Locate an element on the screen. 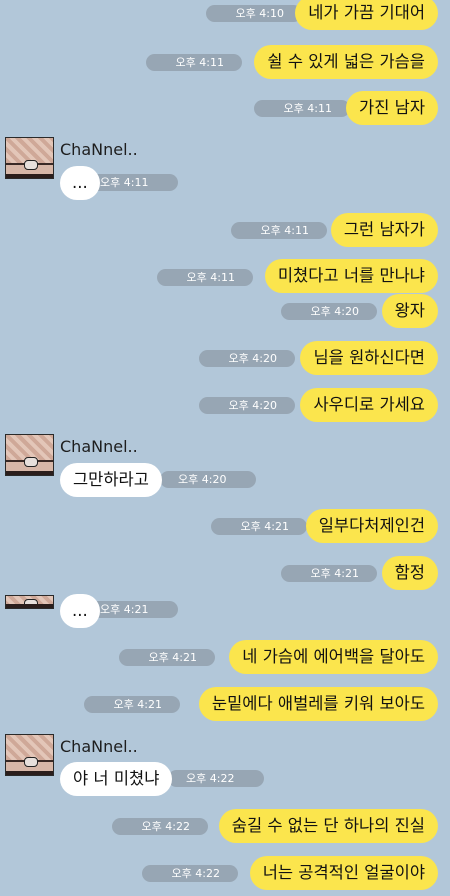 This screenshot has height=896, width=450. message-time: 오후 4:10 is located at coordinates (253, 13).